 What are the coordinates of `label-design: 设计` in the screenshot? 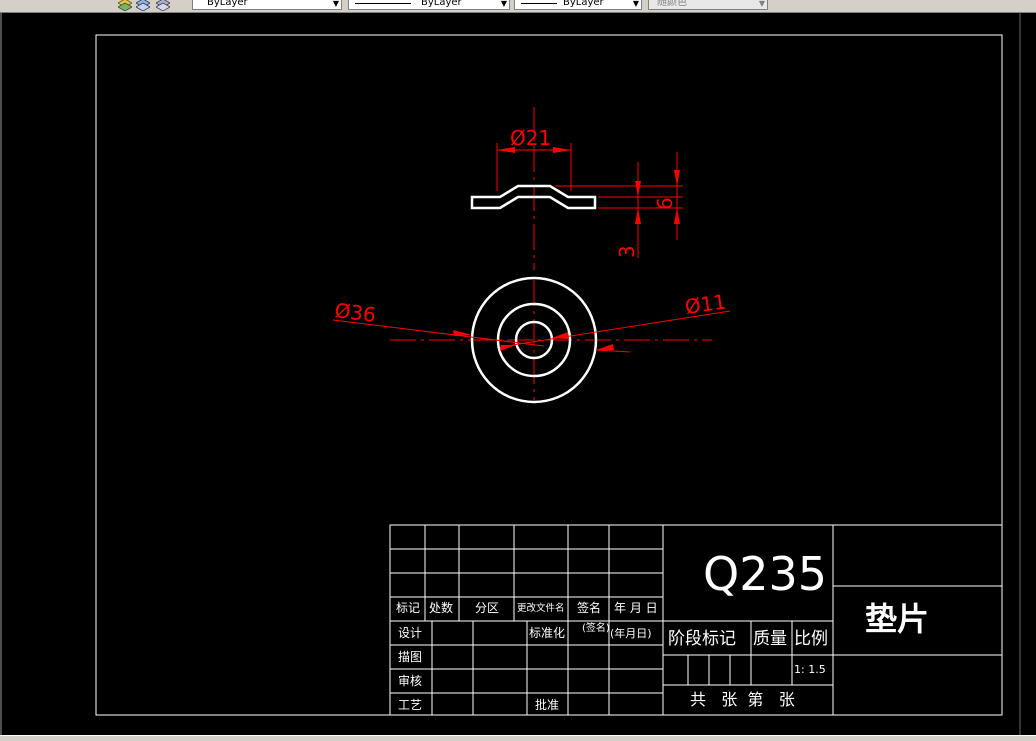 It's located at (410, 633).